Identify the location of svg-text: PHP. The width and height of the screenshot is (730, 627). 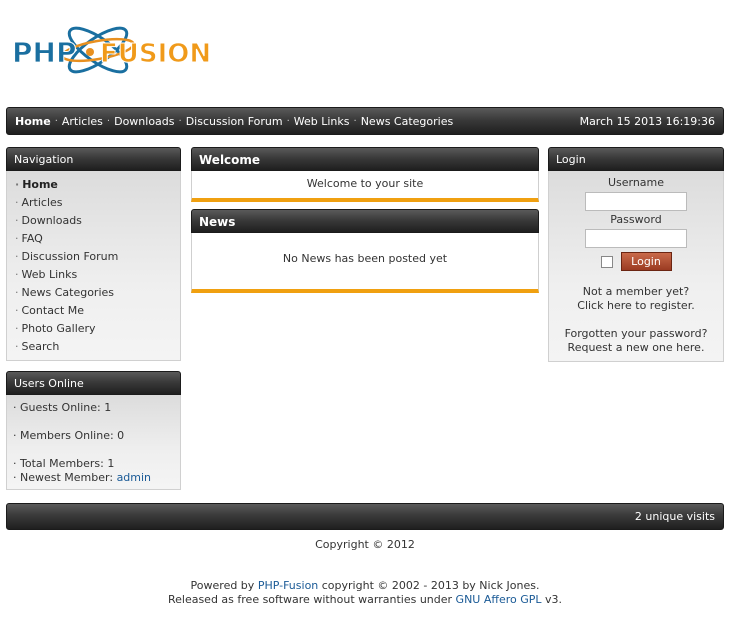
(44, 52).